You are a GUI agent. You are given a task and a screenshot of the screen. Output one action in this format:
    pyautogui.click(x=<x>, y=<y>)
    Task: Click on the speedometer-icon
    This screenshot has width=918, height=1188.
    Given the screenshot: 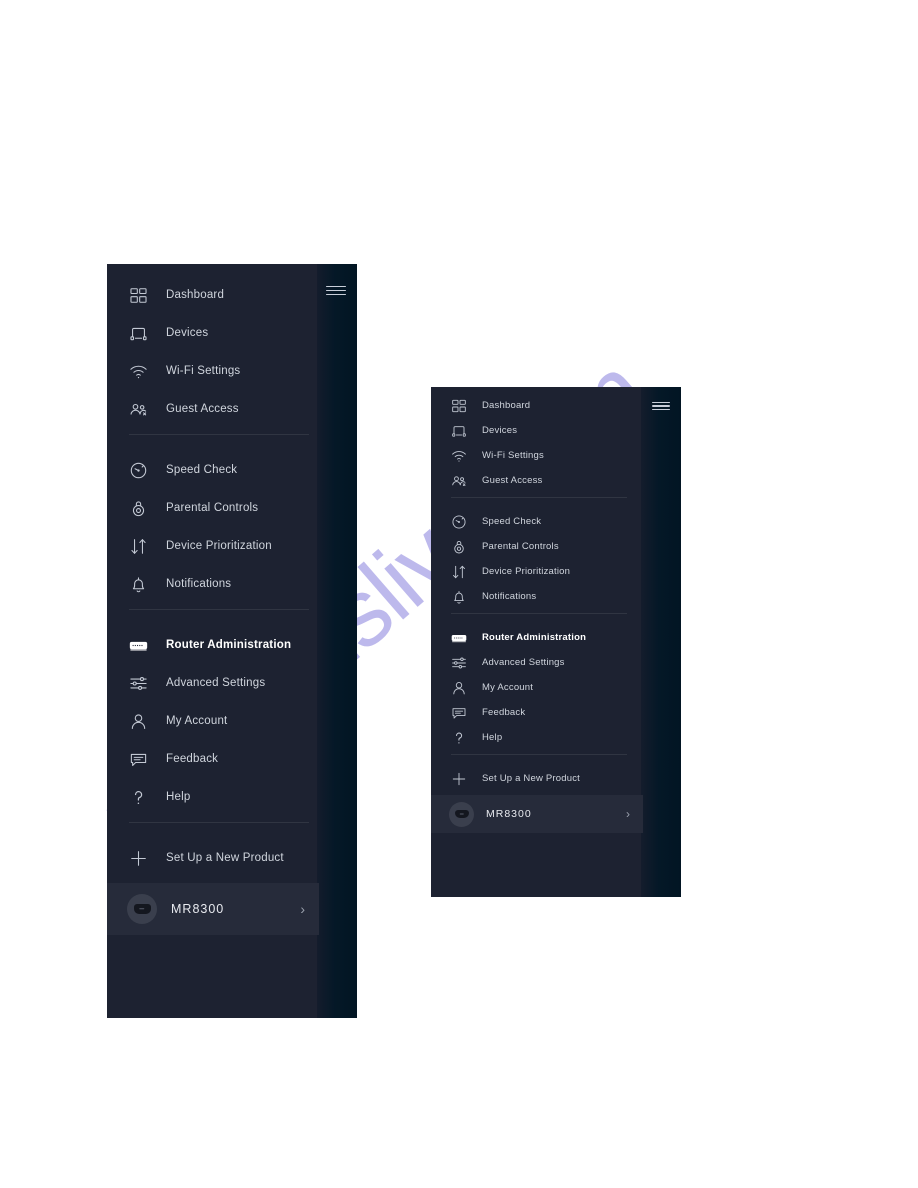 What is the action you would take?
    pyautogui.click(x=138, y=470)
    